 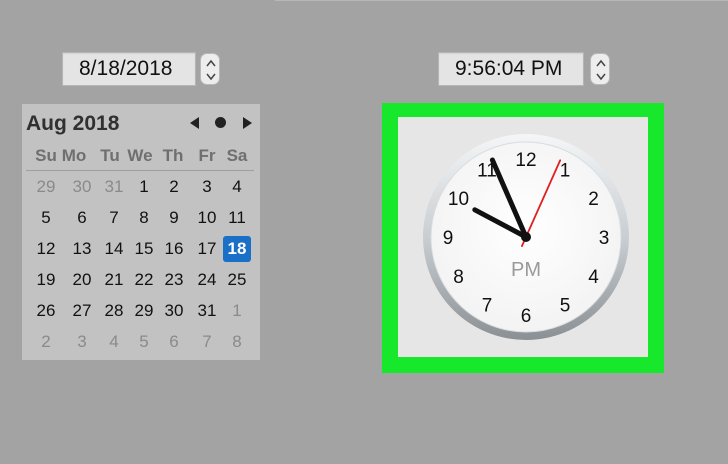 I want to click on calendar-day: 15, so click(x=144, y=249).